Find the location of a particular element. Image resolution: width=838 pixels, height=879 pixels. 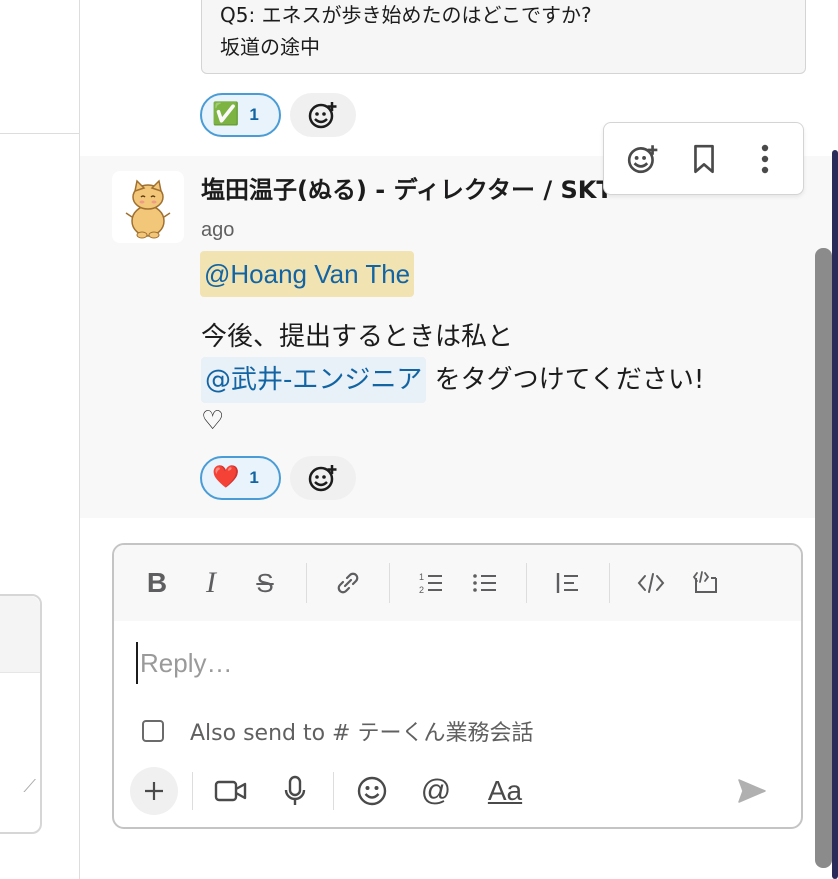

link-button is located at coordinates (348, 583).